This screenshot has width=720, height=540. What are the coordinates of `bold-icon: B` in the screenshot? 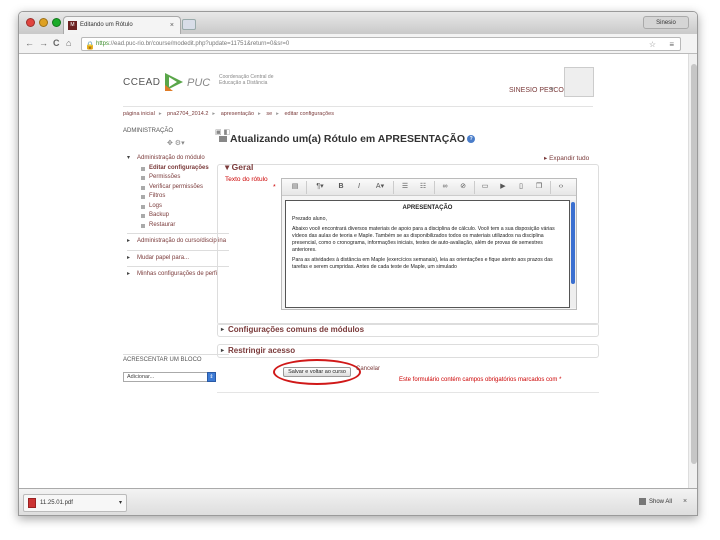 It's located at (341, 187).